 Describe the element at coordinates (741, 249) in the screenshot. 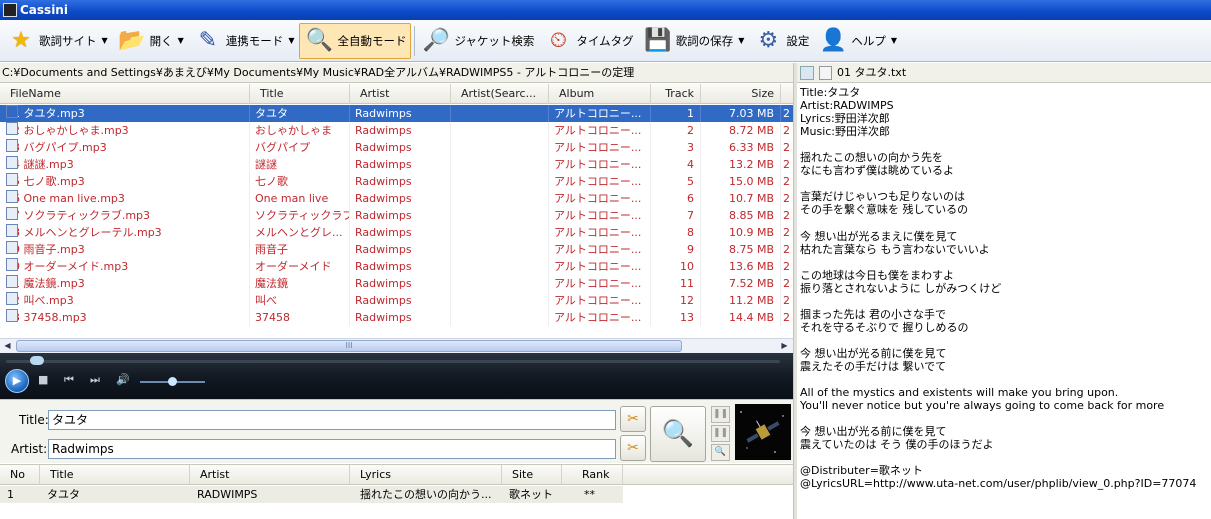

I see `file-cell-size: 8.75 MB` at that location.